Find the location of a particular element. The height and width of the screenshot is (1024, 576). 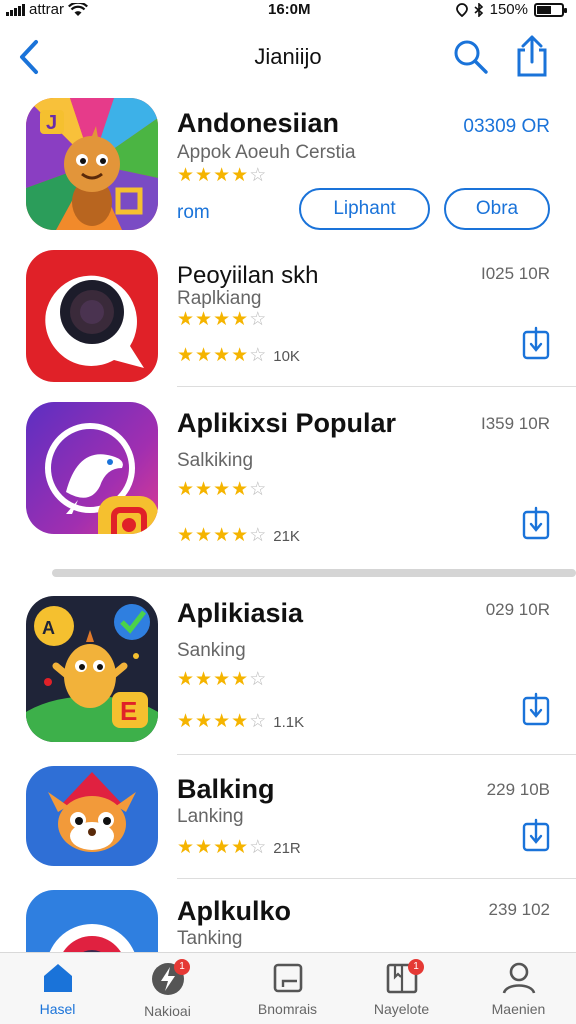

app-icon-camera-red is located at coordinates (92, 316).